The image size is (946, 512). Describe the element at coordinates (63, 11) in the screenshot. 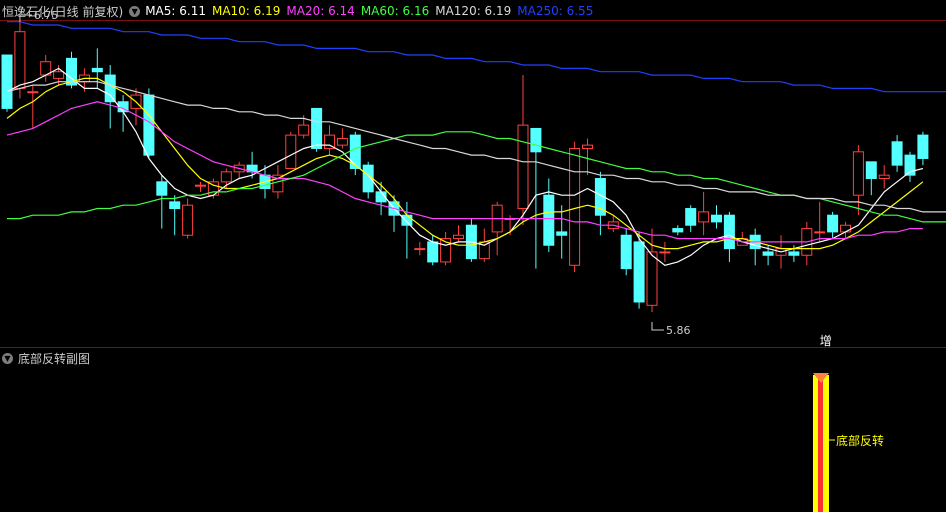

I see `stock-title: 恒逸石化(日线 前复权)` at that location.